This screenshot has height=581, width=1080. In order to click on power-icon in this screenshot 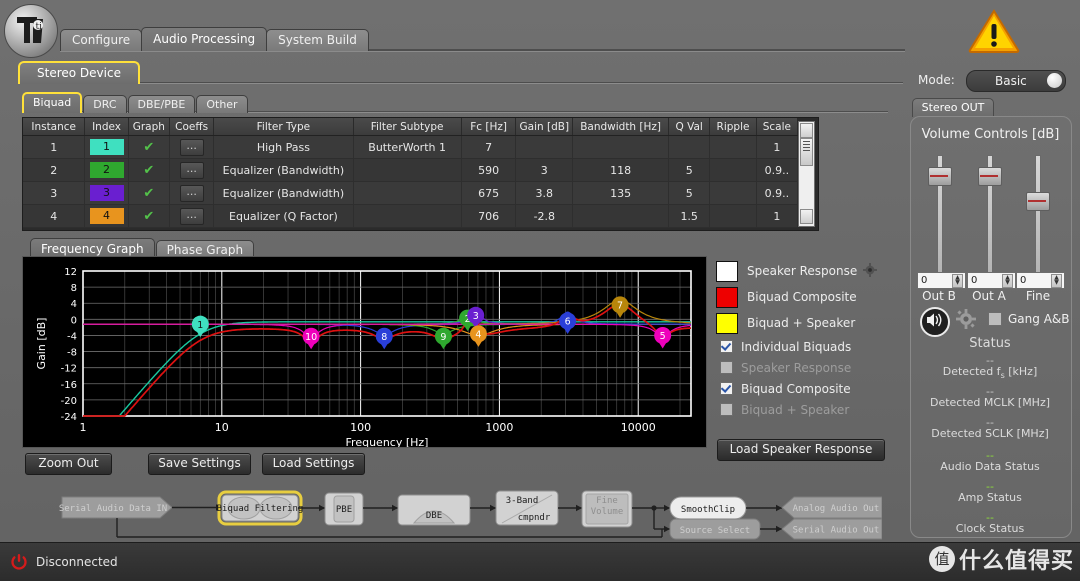, I will do `click(19, 563)`.